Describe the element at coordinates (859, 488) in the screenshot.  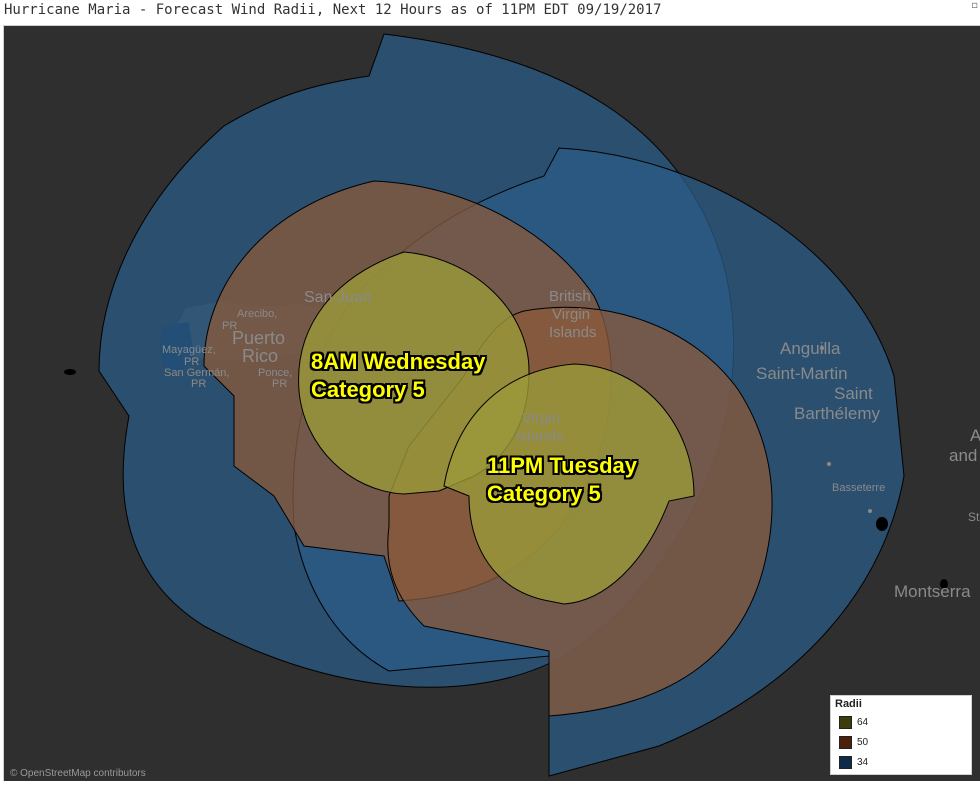
I see `place-basseterre: Basseterre` at that location.